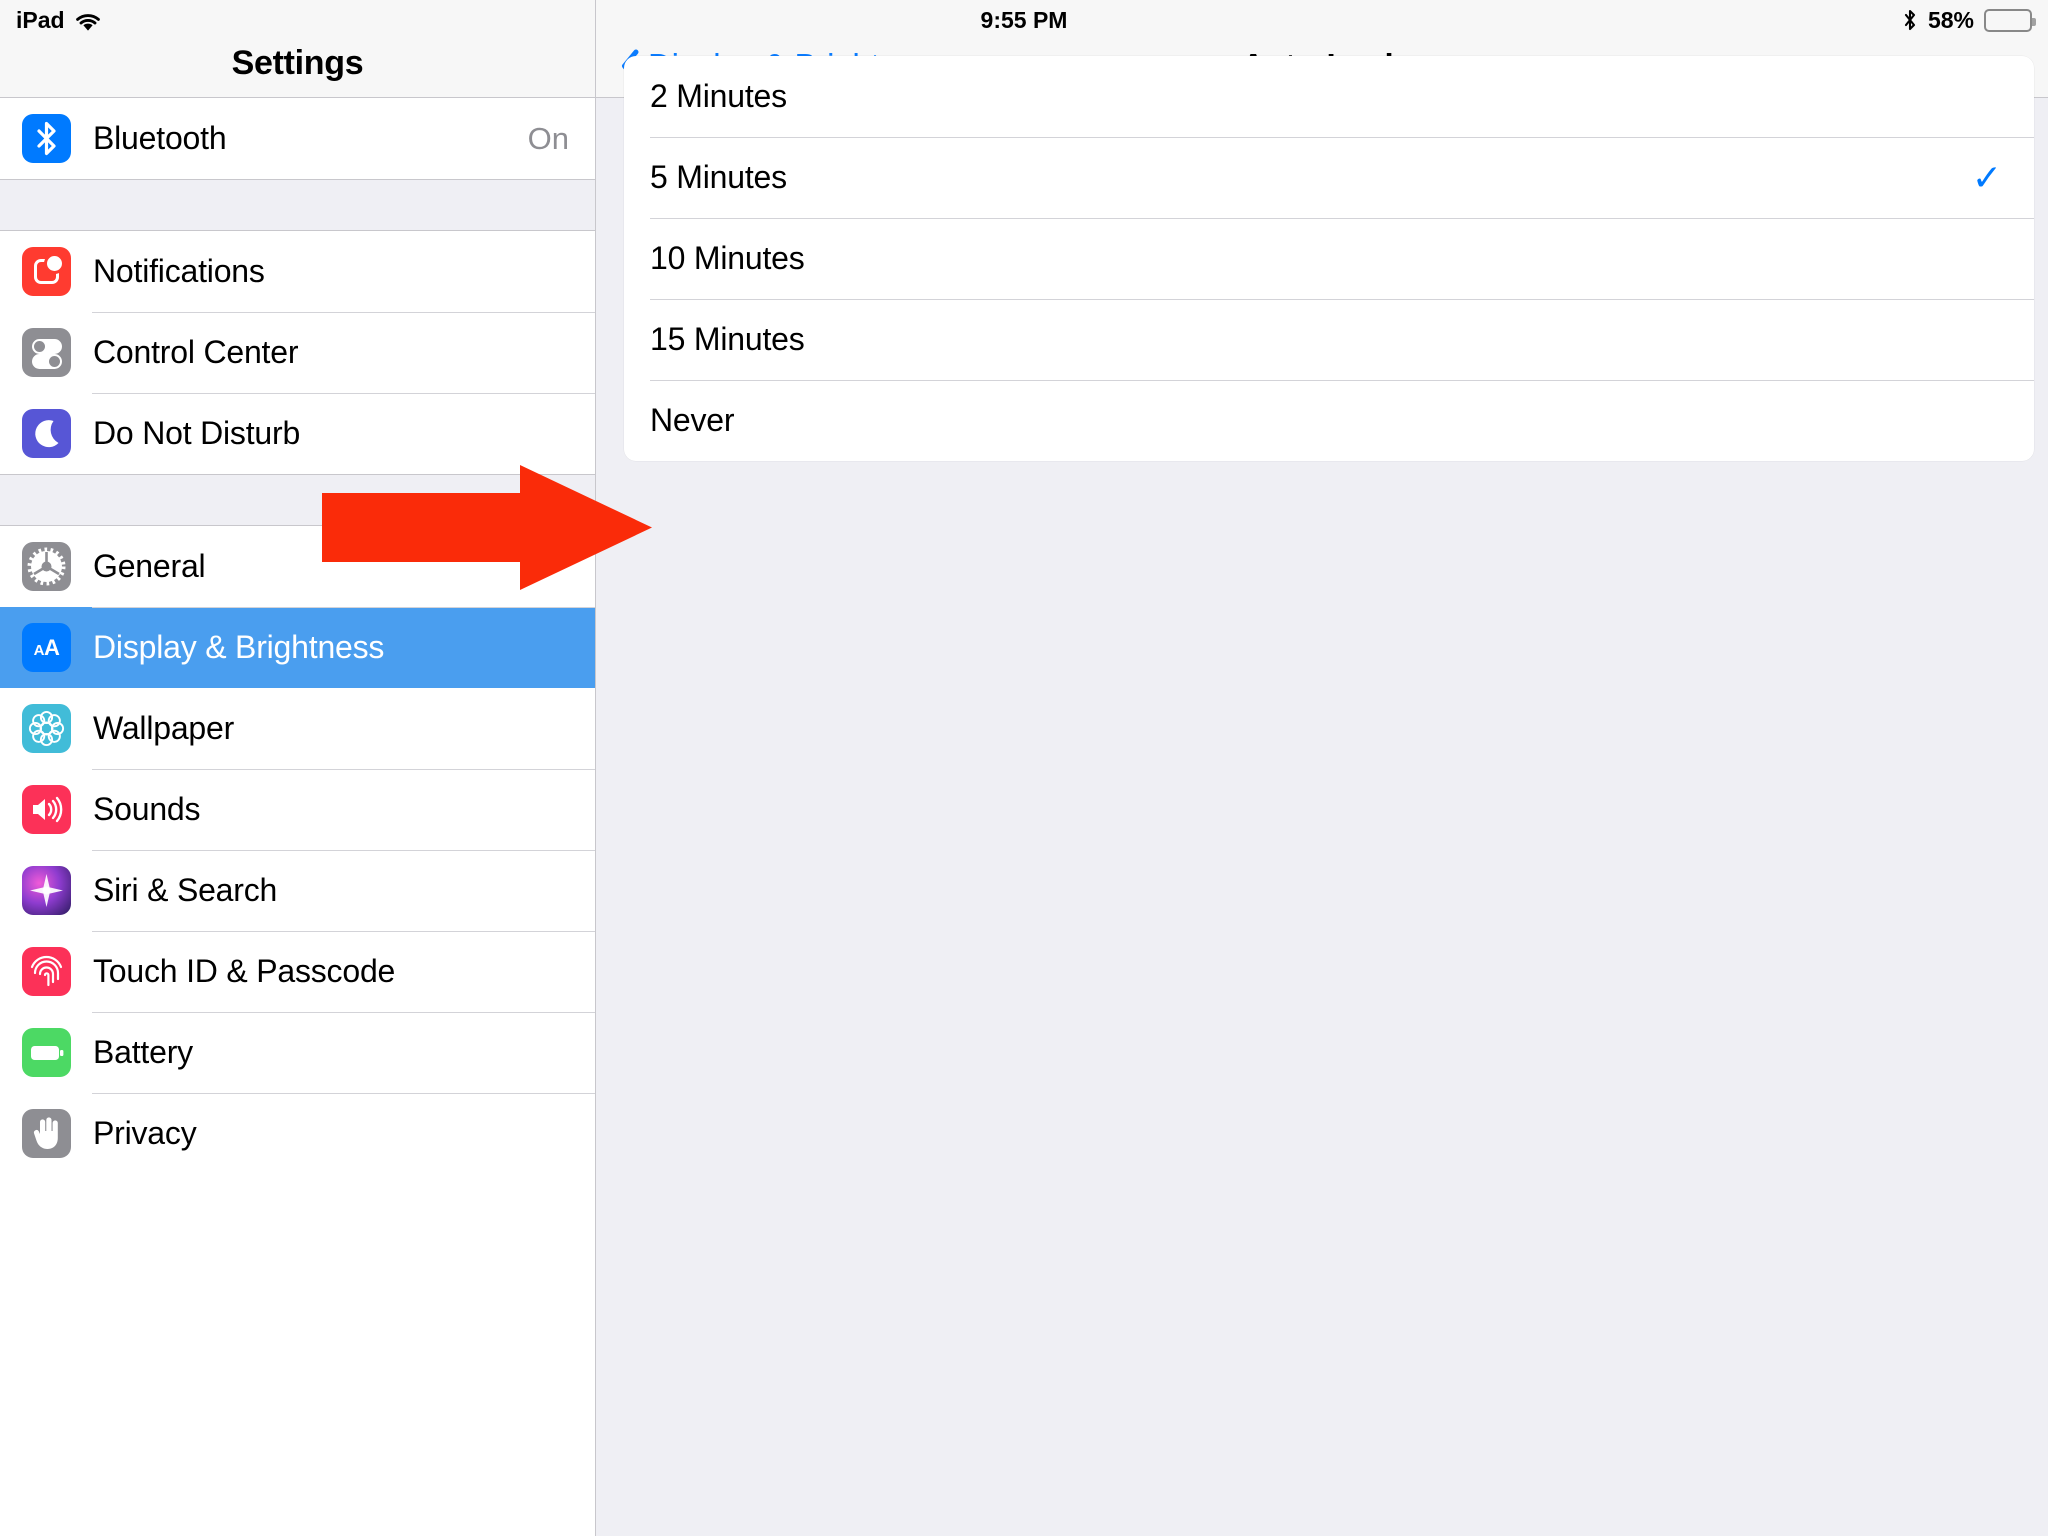  I want to click on auto-lock-option-5-minutes: 5 Minutes ✓, so click(1329, 177).